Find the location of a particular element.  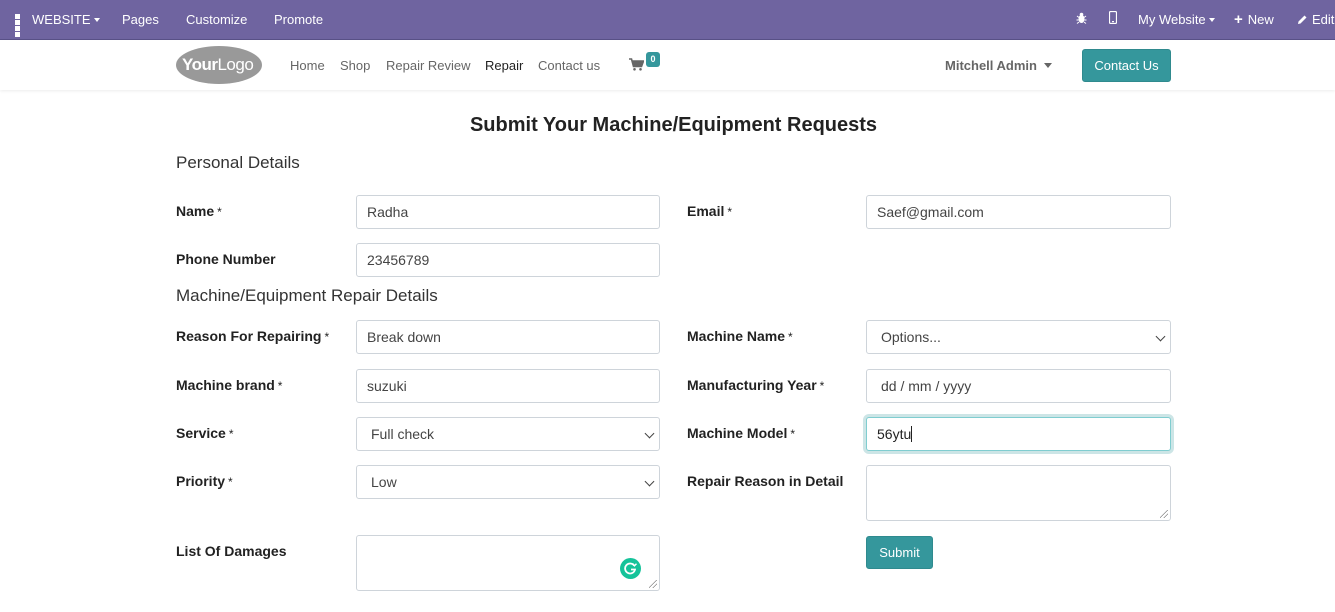

shopping-cart-icon is located at coordinates (636, 64).